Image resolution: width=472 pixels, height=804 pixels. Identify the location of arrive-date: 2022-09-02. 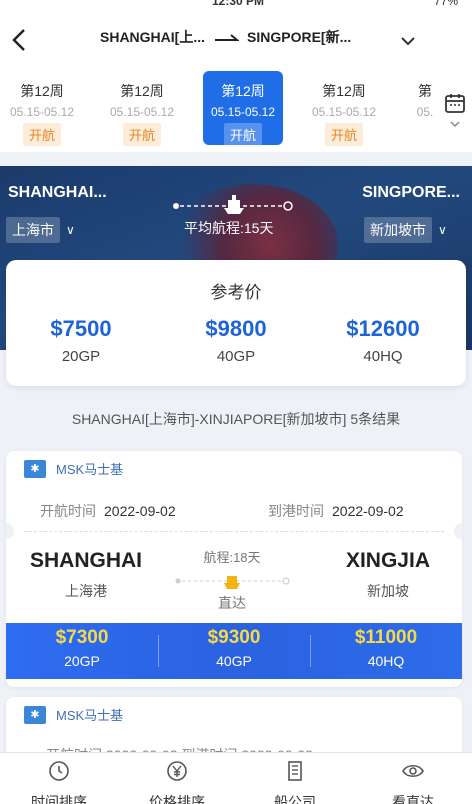
(368, 511).